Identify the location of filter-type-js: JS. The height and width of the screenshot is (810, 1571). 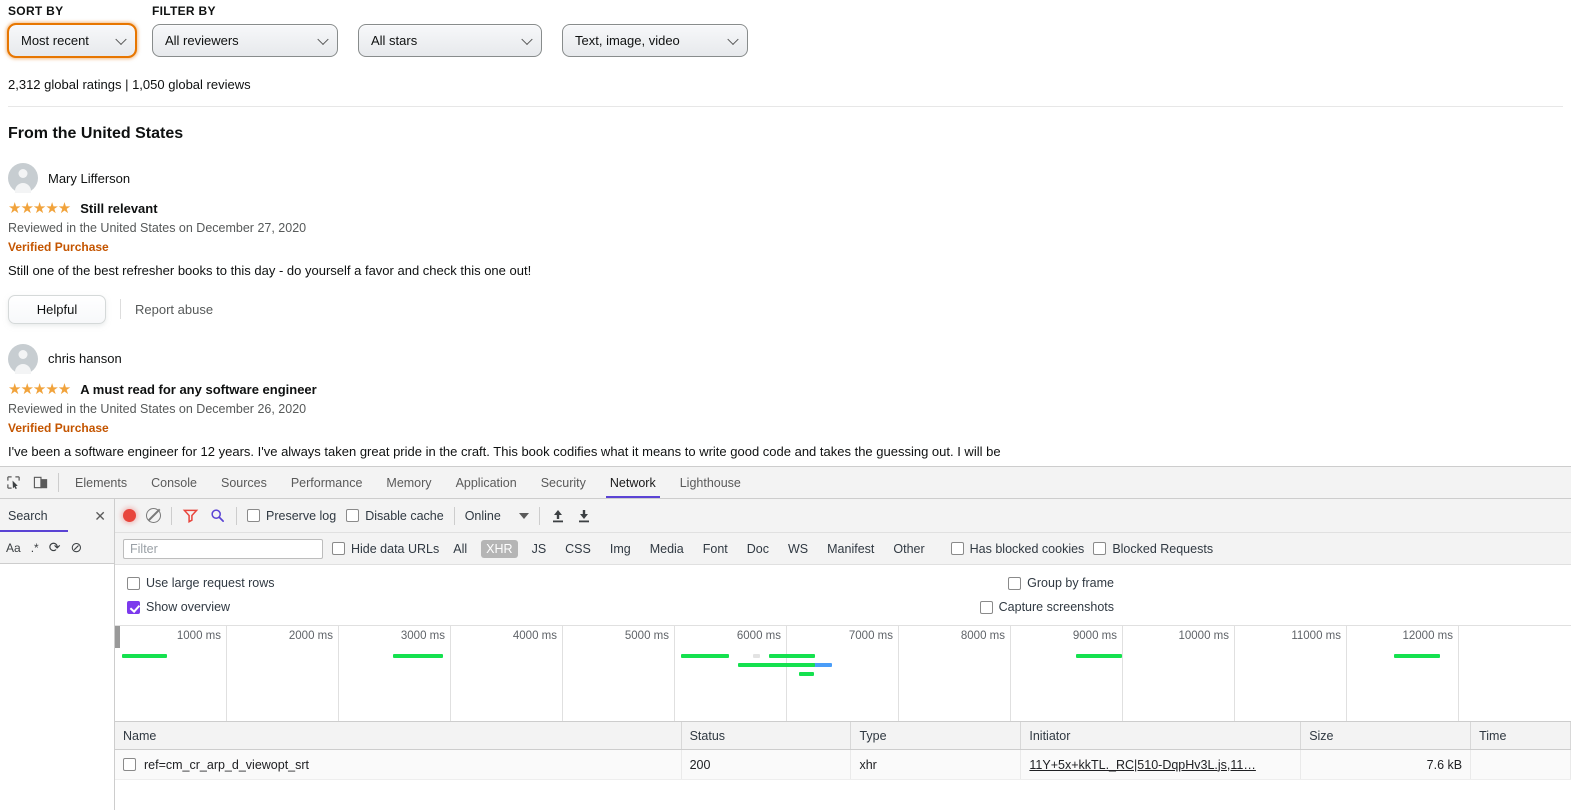
(539, 549).